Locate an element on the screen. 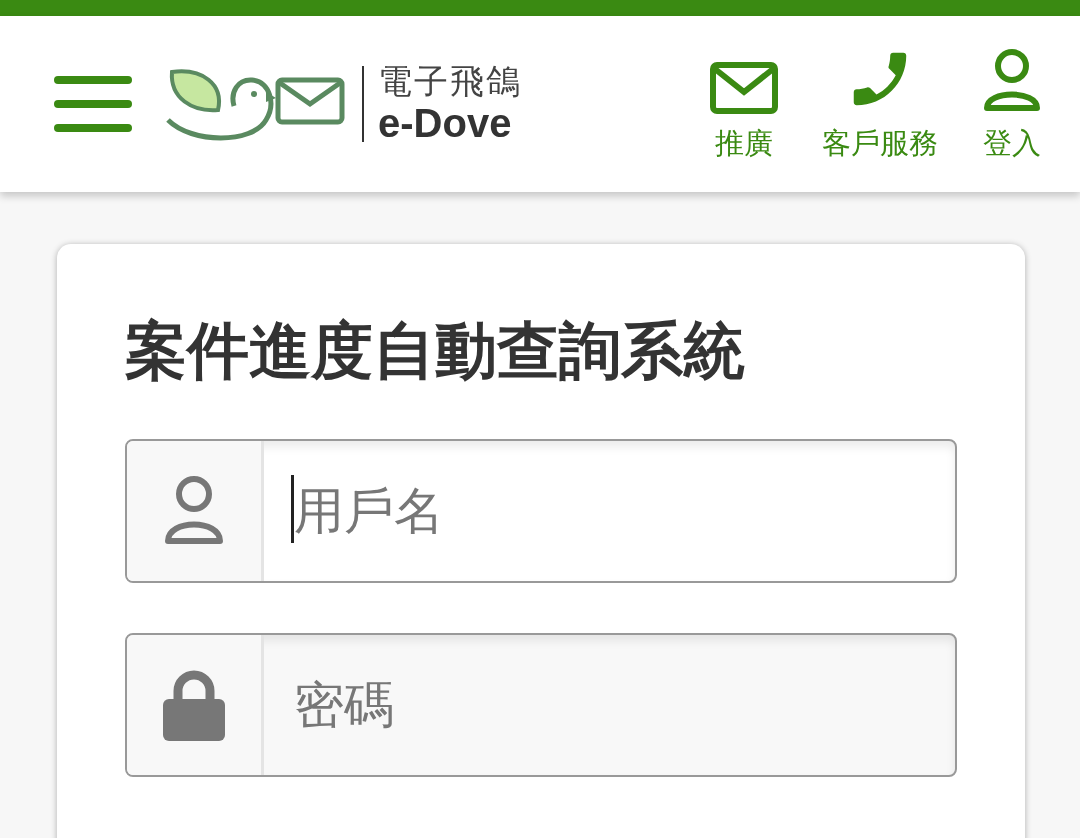  nav-link: 推廣 is located at coordinates (744, 113).